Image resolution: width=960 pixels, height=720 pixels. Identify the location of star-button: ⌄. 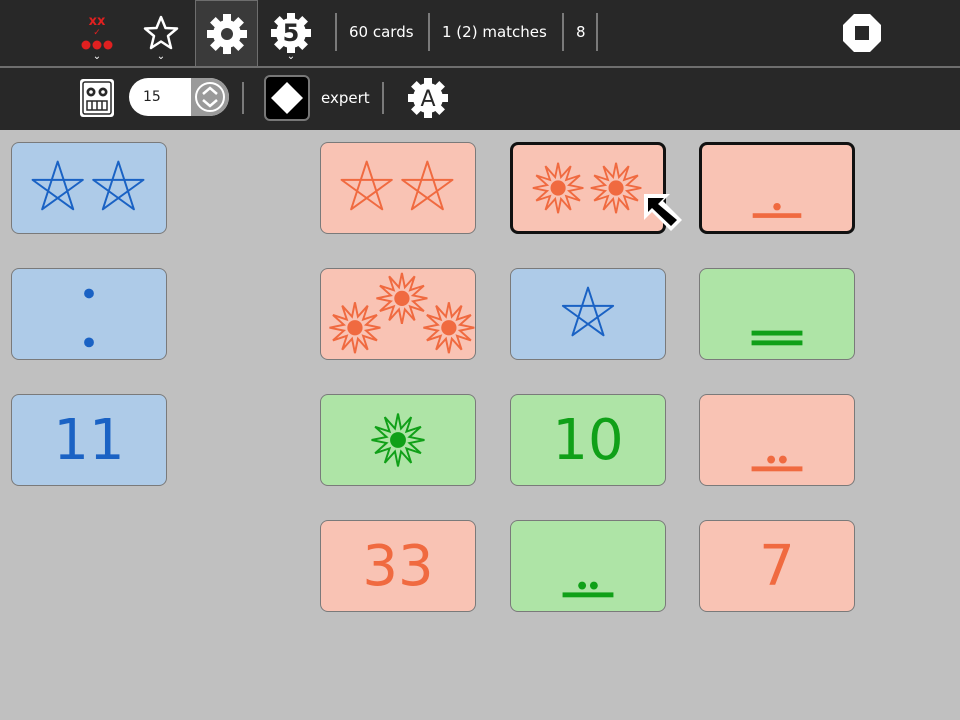
(161, 33).